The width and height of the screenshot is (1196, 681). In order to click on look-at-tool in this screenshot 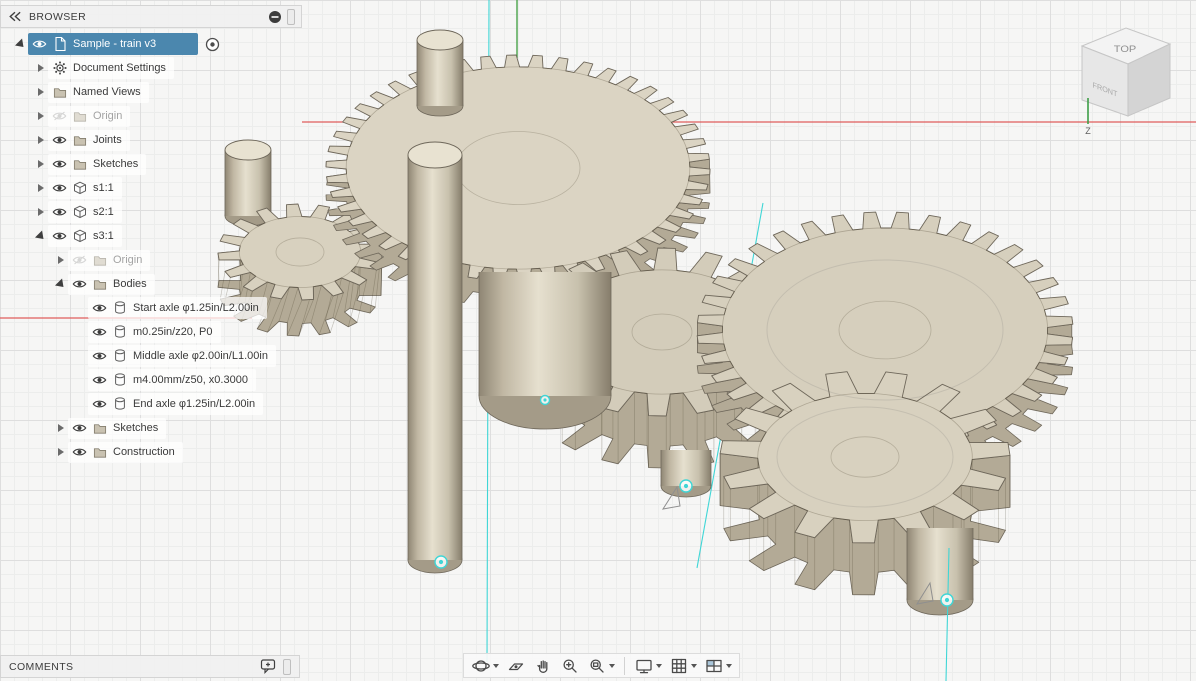, I will do `click(516, 666)`.